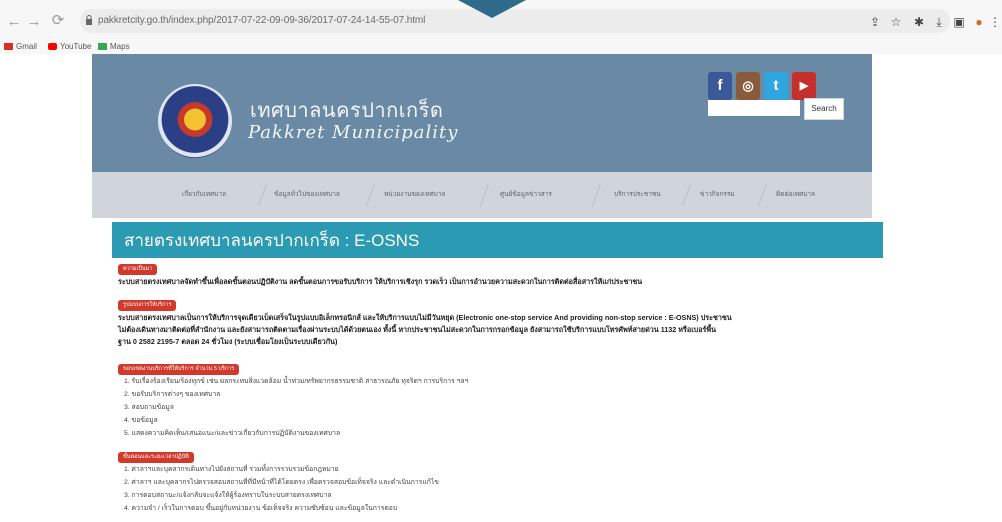  What do you see at coordinates (34, 22) in the screenshot?
I see `forward-icon: →` at bounding box center [34, 22].